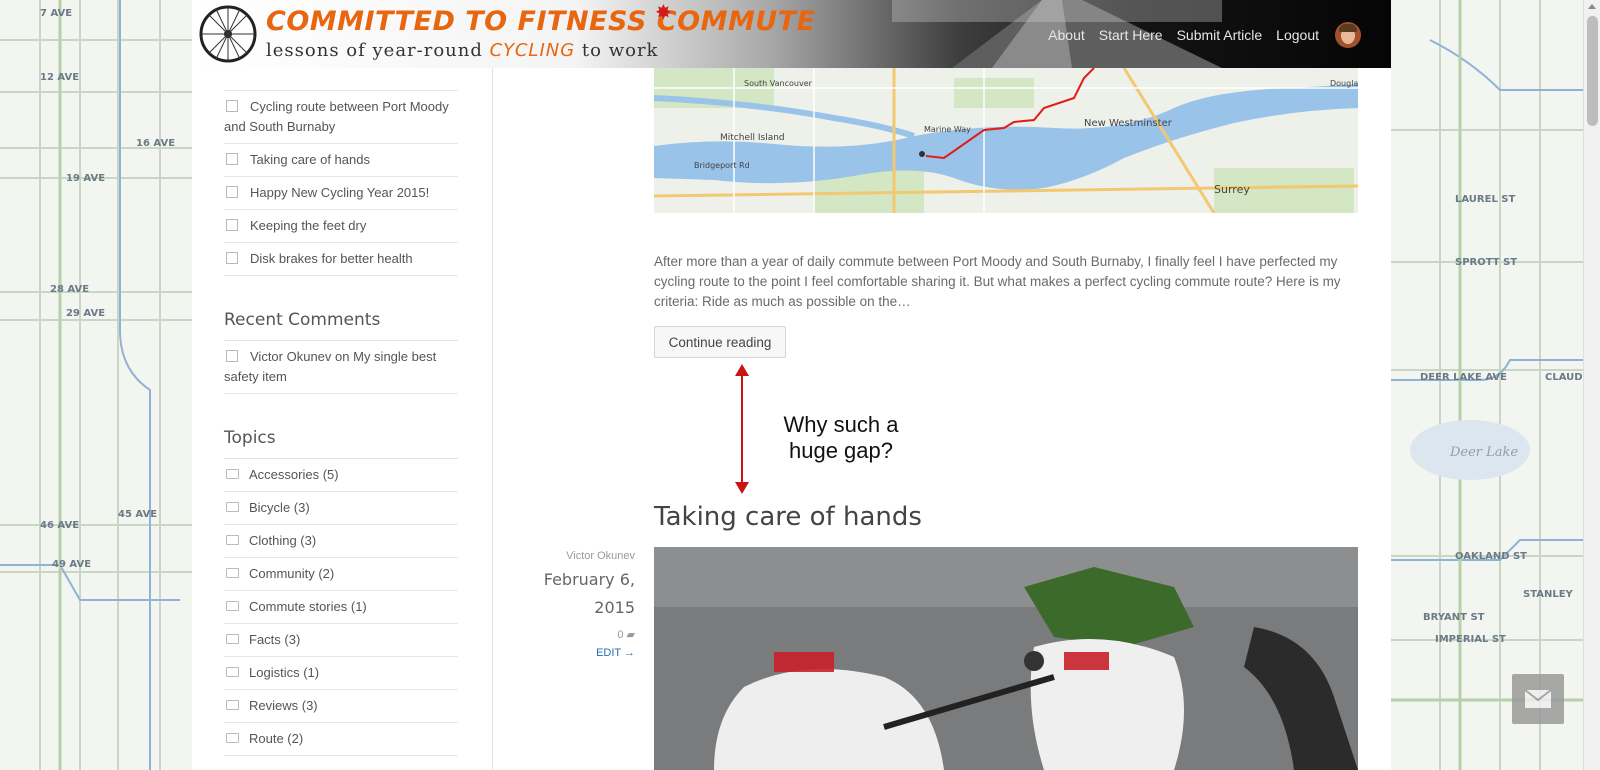  What do you see at coordinates (341, 437) in the screenshot?
I see `topics-heading: Topics` at bounding box center [341, 437].